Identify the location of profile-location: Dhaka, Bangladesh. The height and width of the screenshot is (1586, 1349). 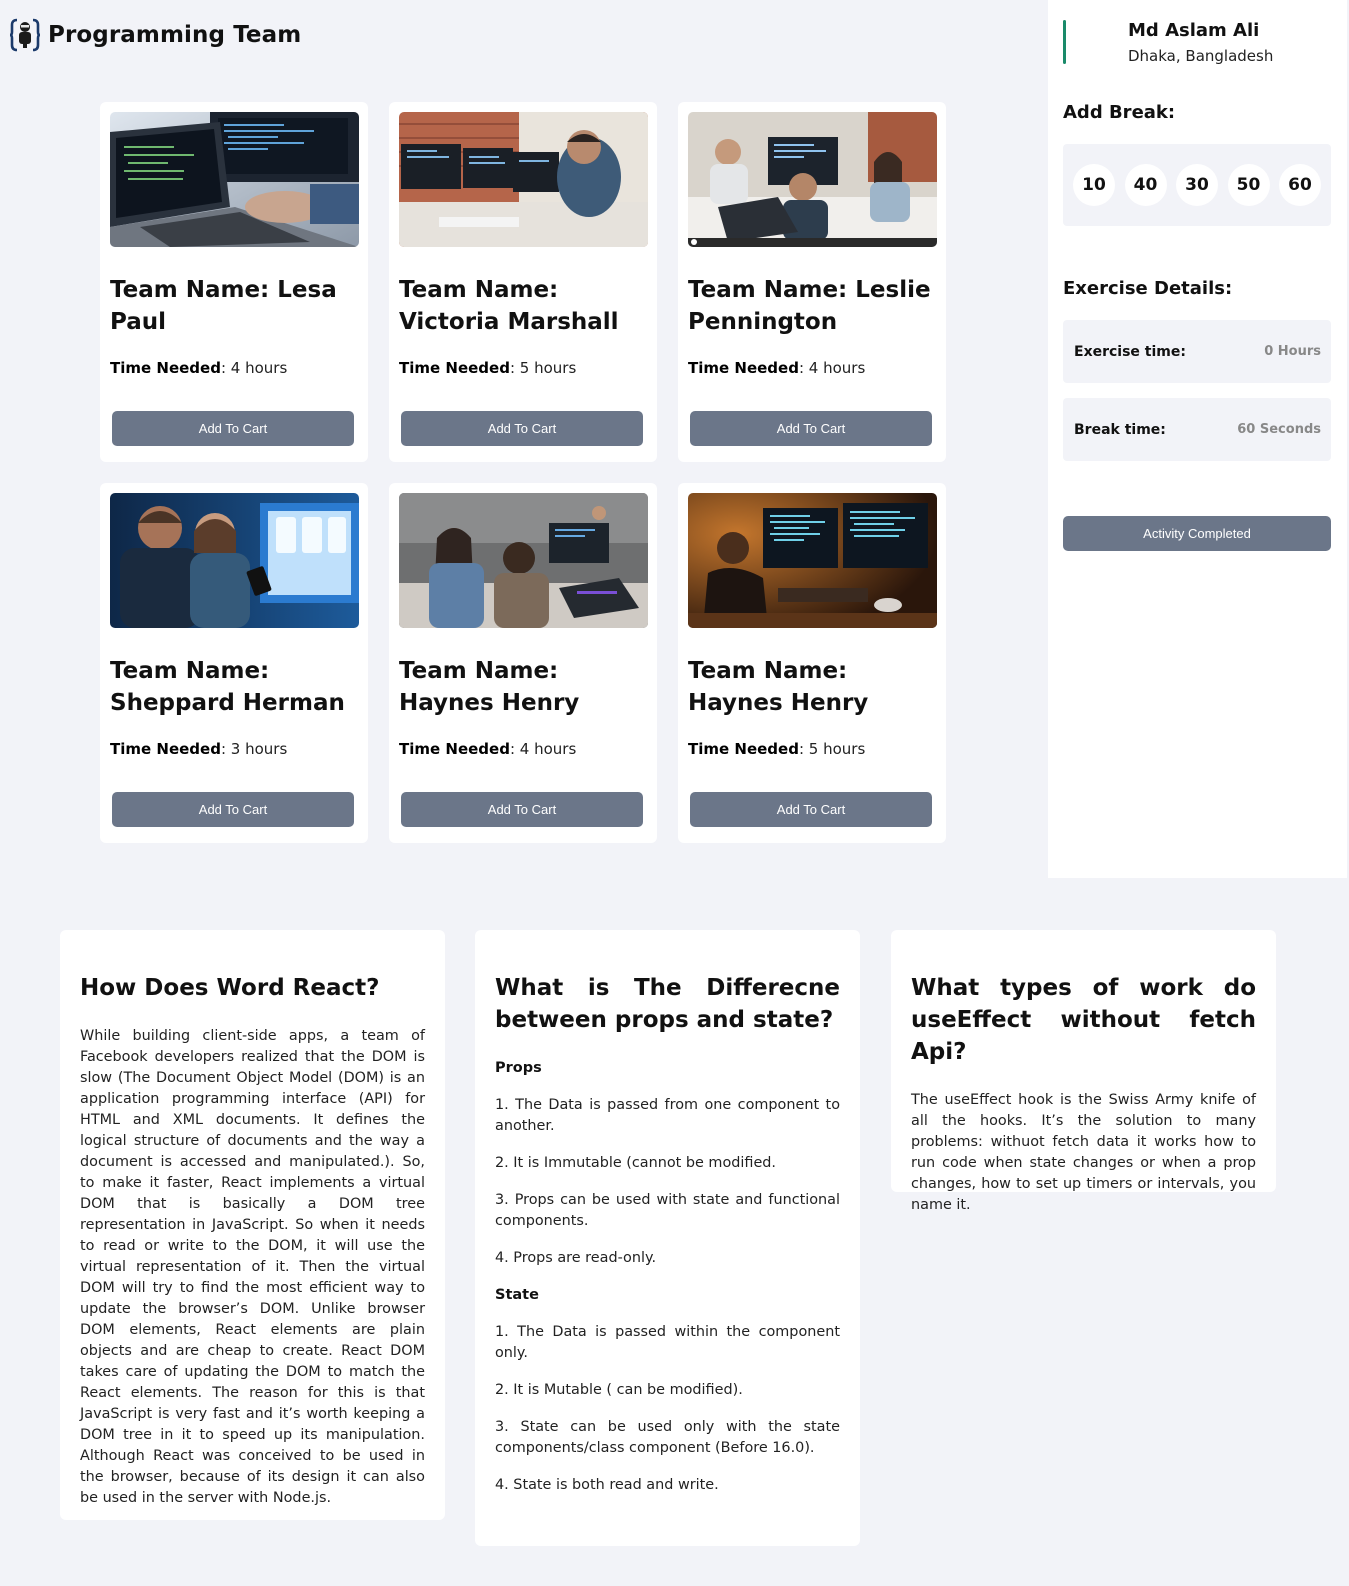
(1201, 56).